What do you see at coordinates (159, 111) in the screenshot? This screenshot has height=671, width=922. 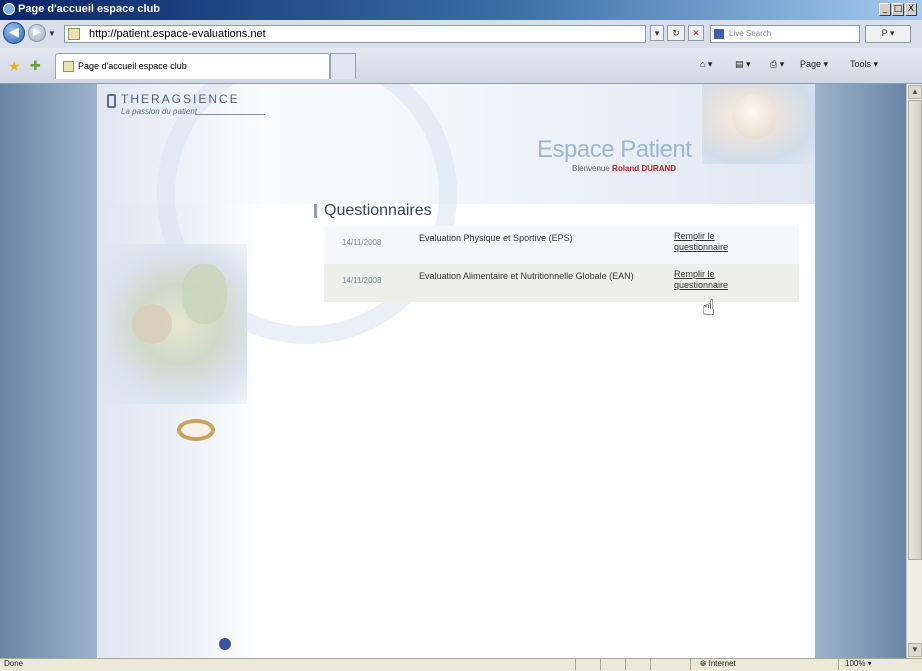 I see `logo-tagline: La passion du patient` at bounding box center [159, 111].